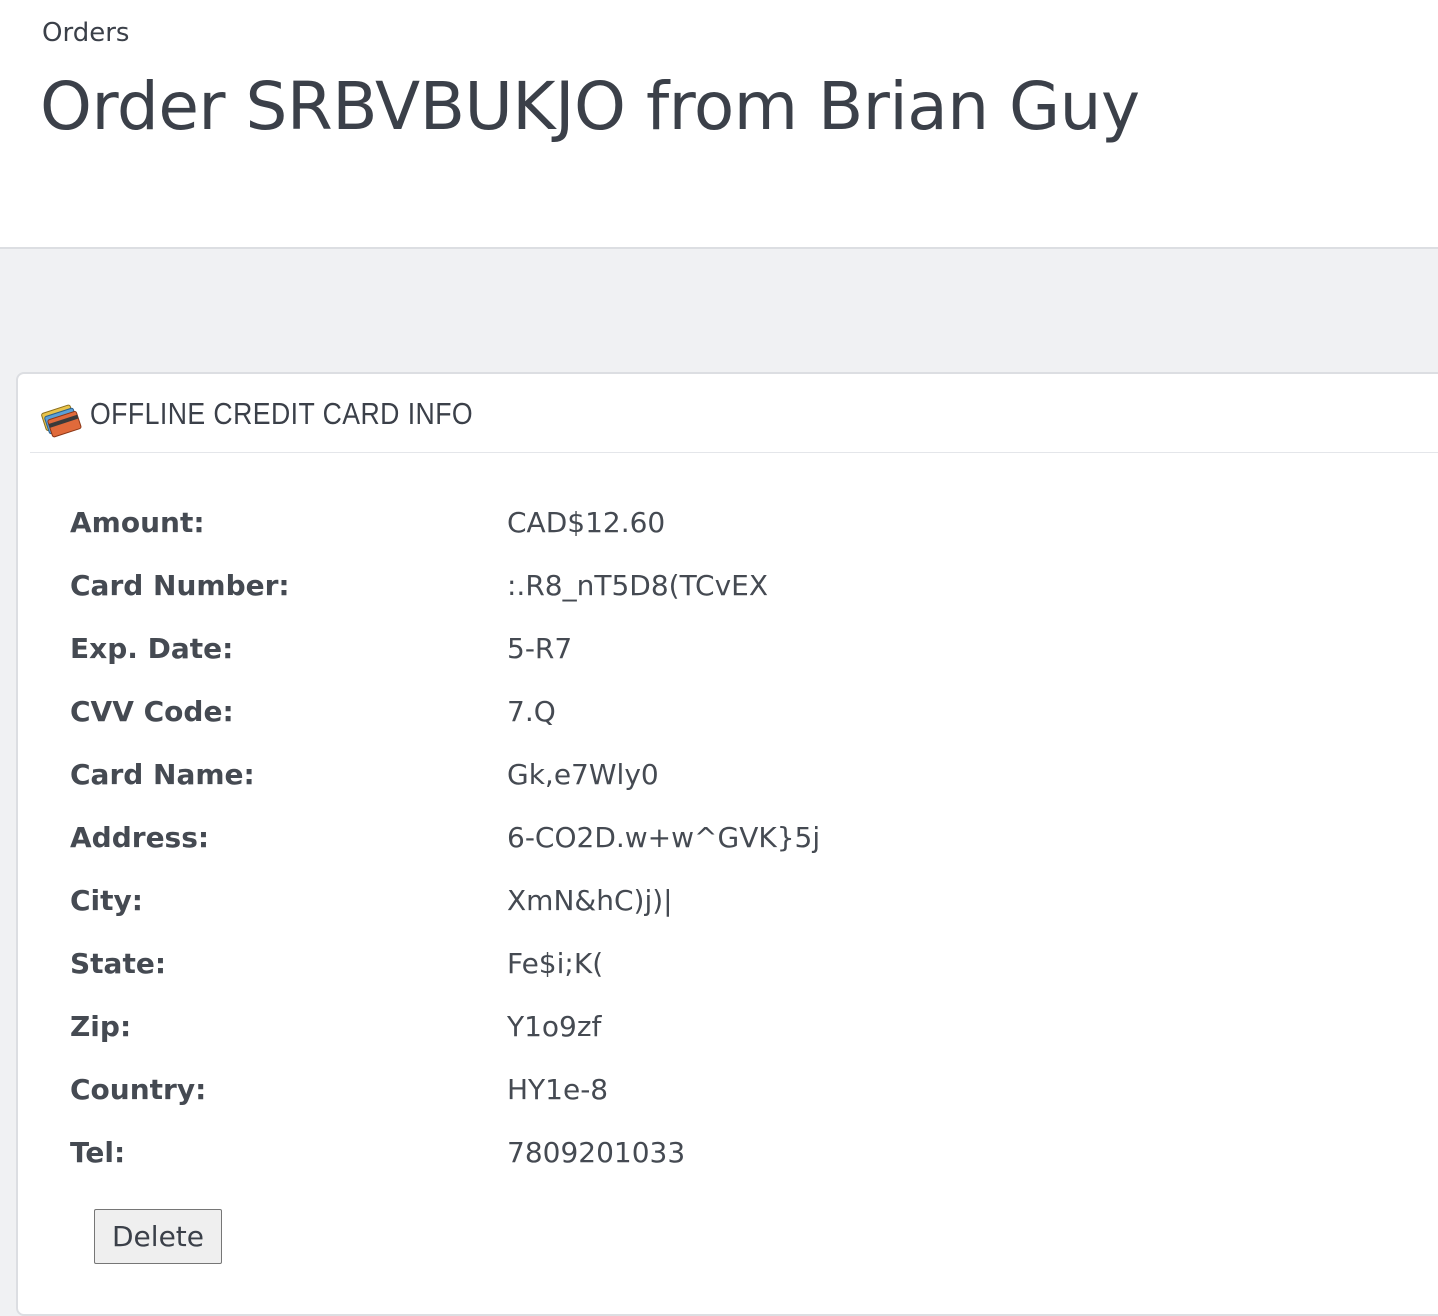 This screenshot has height=1316, width=1438. I want to click on state-label: State:, so click(118, 963).